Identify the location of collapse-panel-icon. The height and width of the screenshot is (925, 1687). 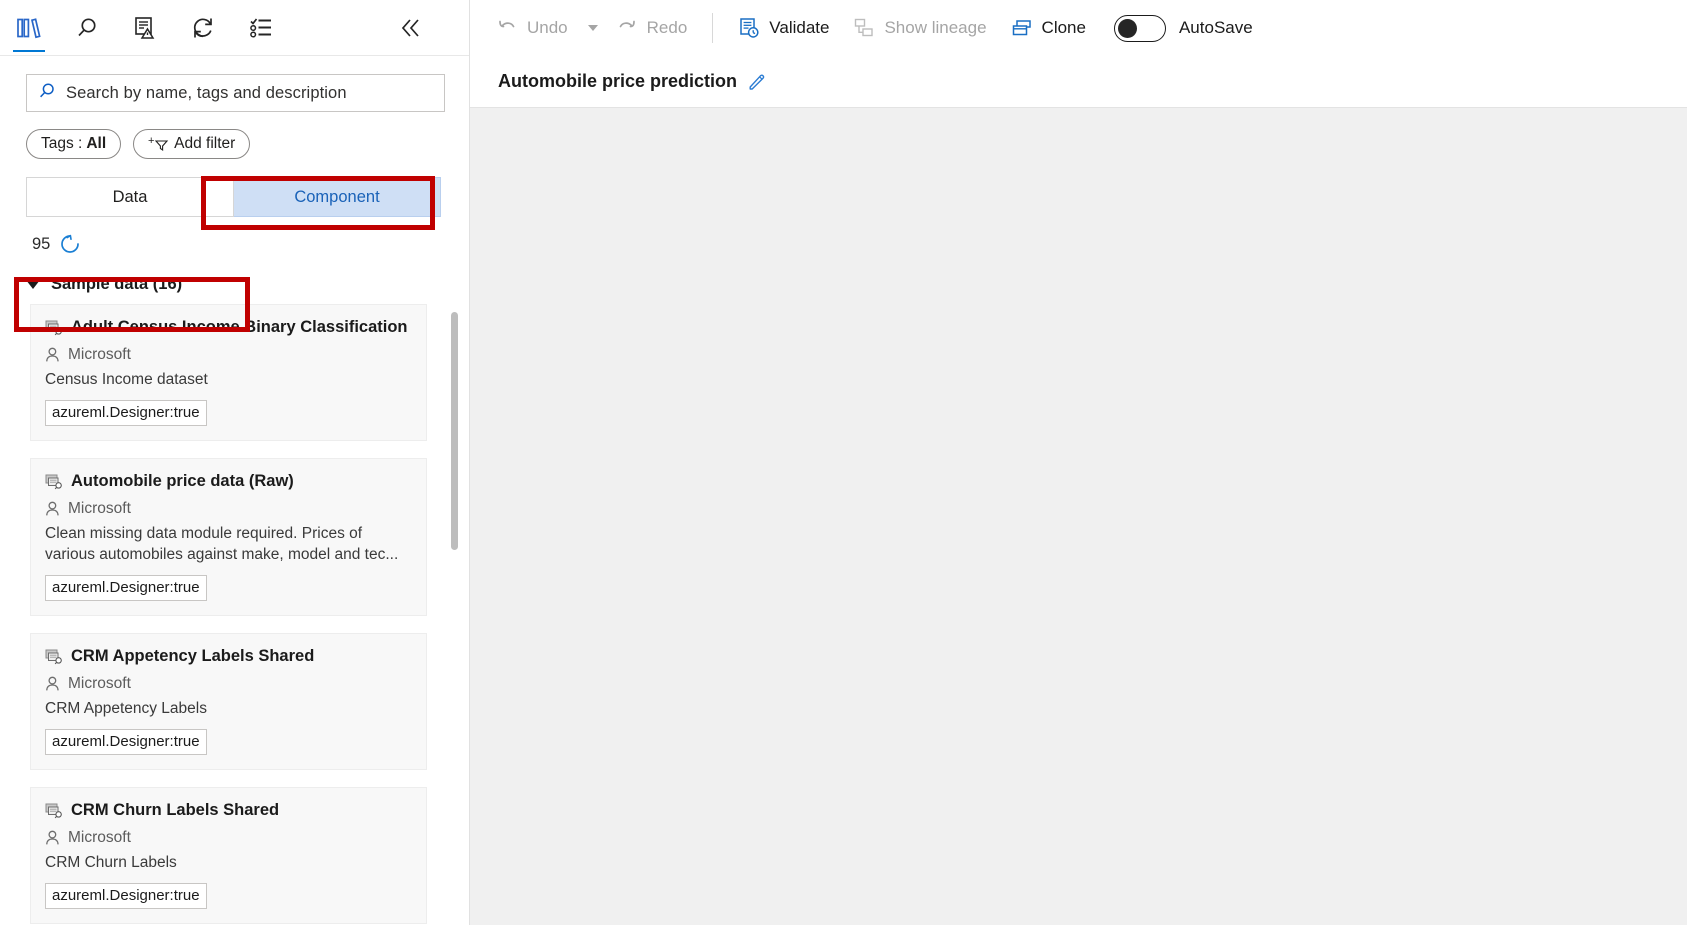
(411, 28).